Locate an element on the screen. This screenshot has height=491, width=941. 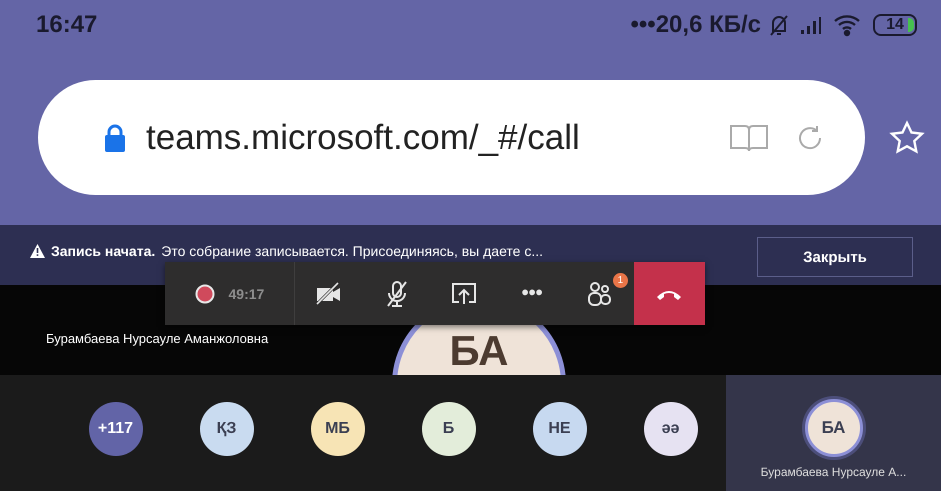
signal-icon is located at coordinates (811, 25).